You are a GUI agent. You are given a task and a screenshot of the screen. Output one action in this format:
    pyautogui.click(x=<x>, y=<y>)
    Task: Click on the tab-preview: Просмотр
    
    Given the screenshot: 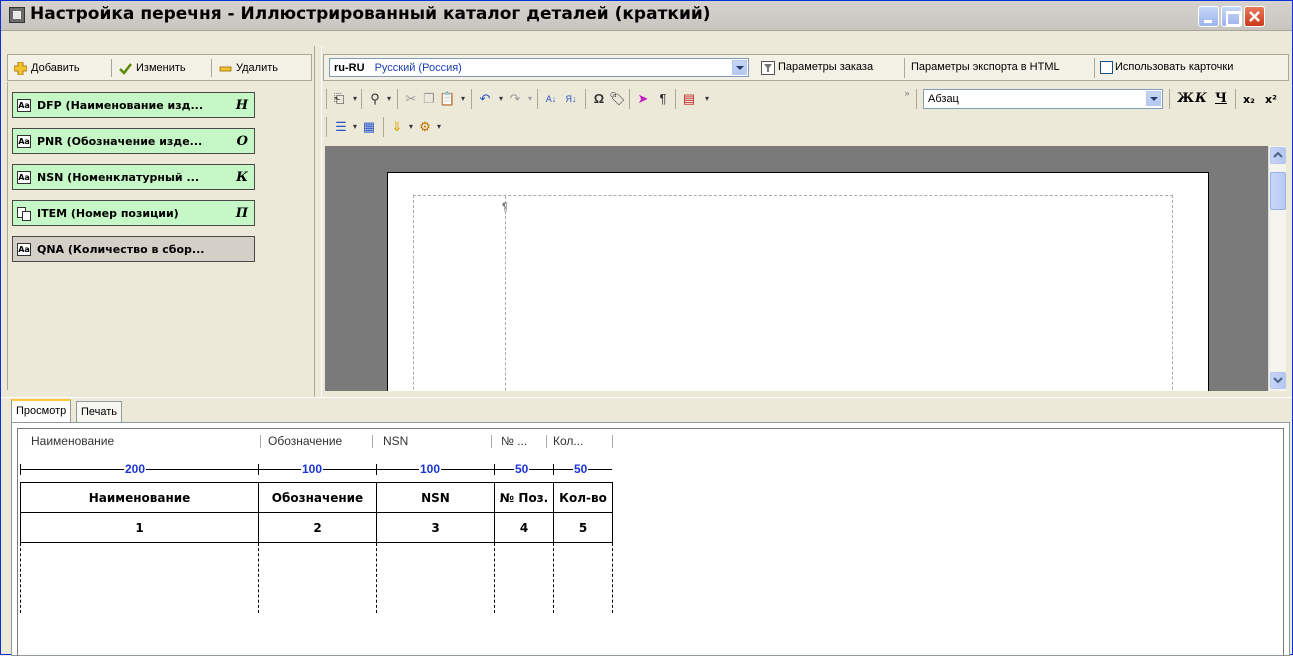 What is the action you would take?
    pyautogui.click(x=41, y=411)
    